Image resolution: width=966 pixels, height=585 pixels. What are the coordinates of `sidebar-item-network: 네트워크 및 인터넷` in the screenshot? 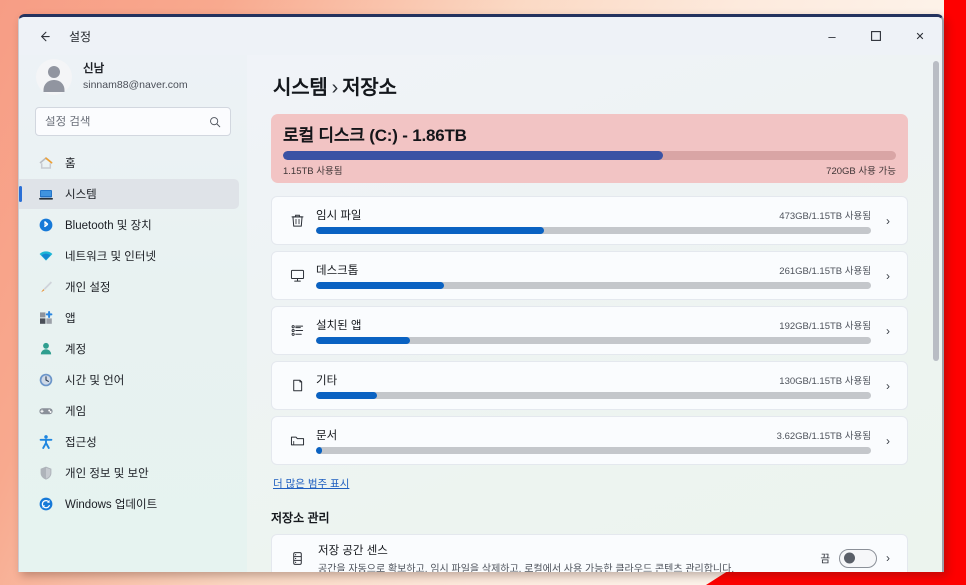 It's located at (129, 256).